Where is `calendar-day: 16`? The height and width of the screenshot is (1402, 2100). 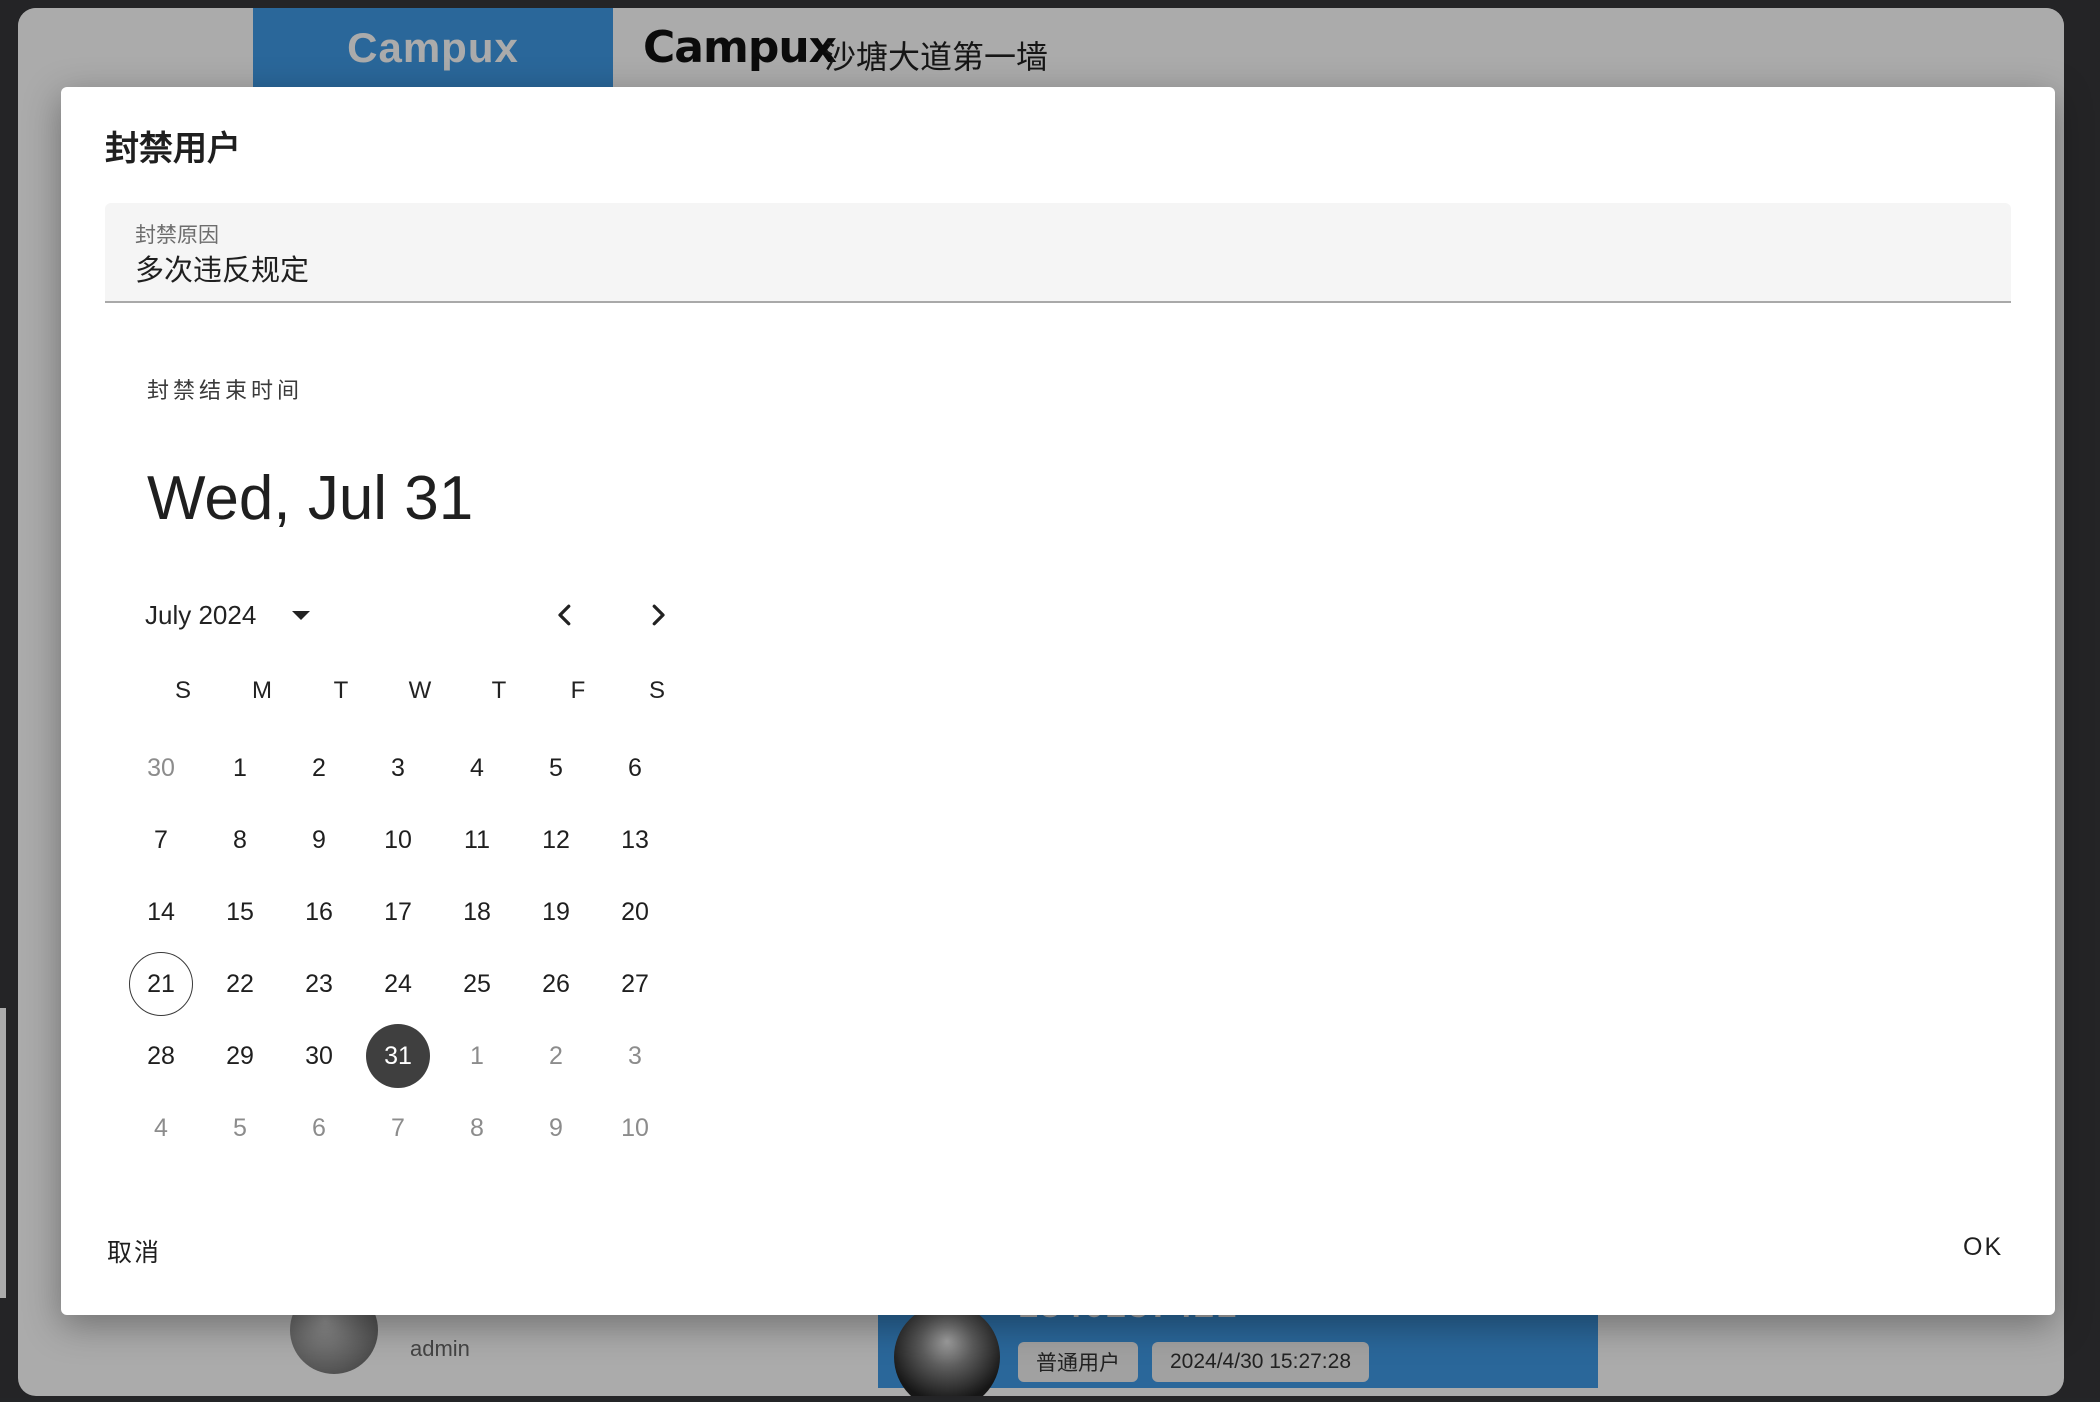 calendar-day: 16 is located at coordinates (319, 912).